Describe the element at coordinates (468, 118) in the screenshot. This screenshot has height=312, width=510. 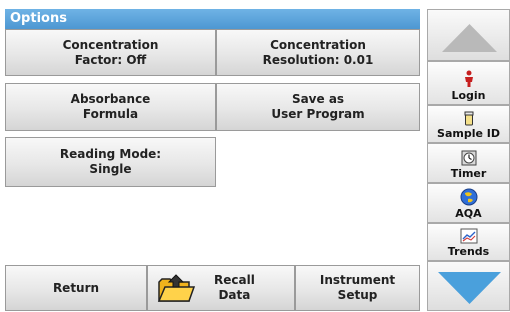
I see `sample-vial-icon` at that location.